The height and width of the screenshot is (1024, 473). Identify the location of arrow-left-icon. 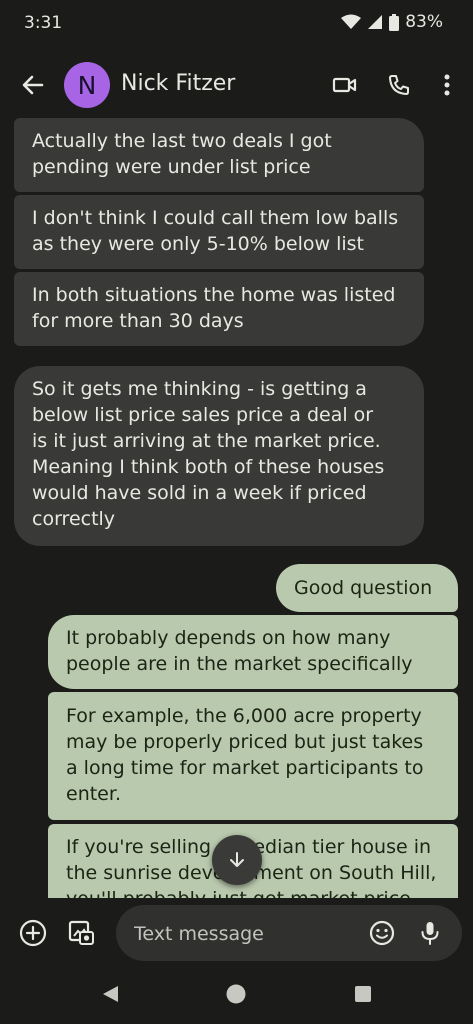
(33, 85).